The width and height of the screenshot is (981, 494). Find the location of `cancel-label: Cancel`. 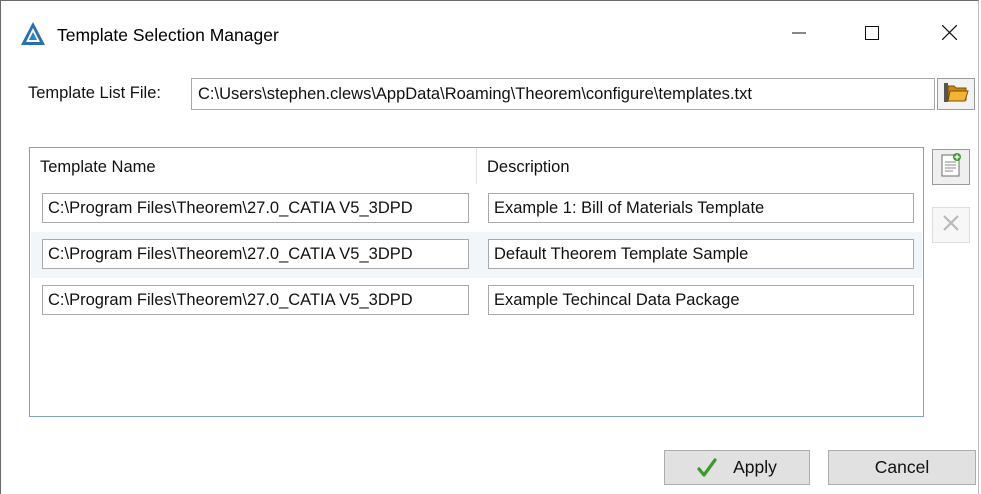

cancel-label: Cancel is located at coordinates (902, 467).